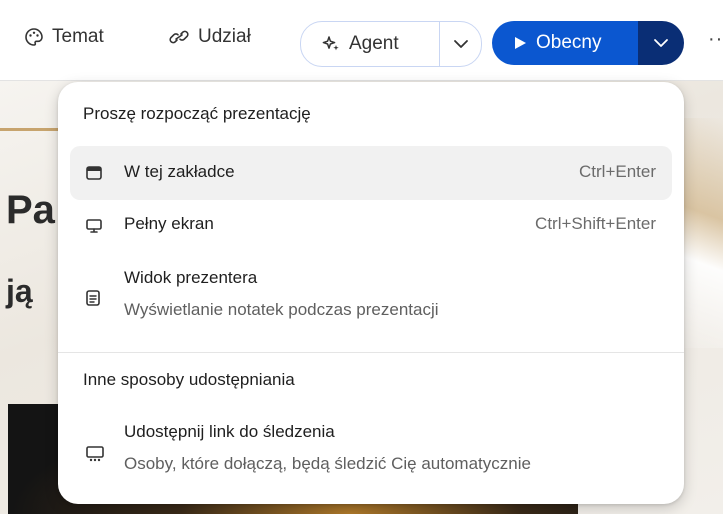 The image size is (723, 514). I want to click on agent-button: Agent, so click(370, 44).